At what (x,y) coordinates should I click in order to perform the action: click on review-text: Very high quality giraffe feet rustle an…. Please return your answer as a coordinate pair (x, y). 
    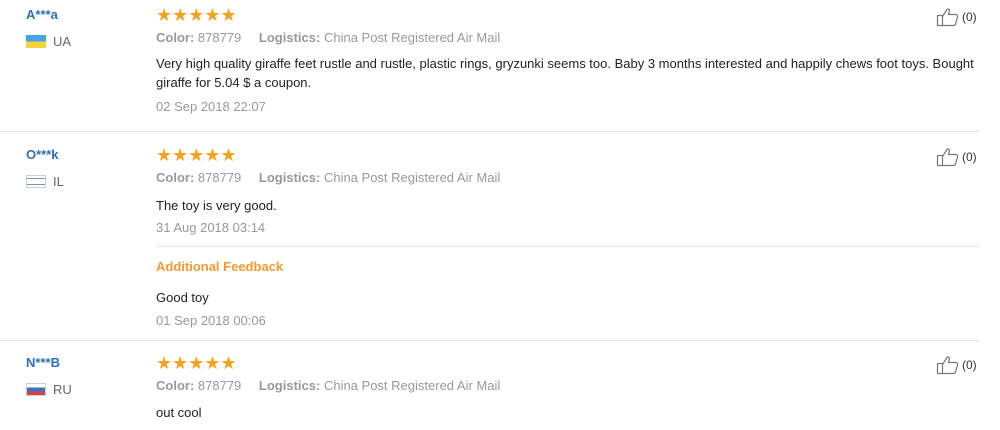
    Looking at the image, I should click on (565, 73).